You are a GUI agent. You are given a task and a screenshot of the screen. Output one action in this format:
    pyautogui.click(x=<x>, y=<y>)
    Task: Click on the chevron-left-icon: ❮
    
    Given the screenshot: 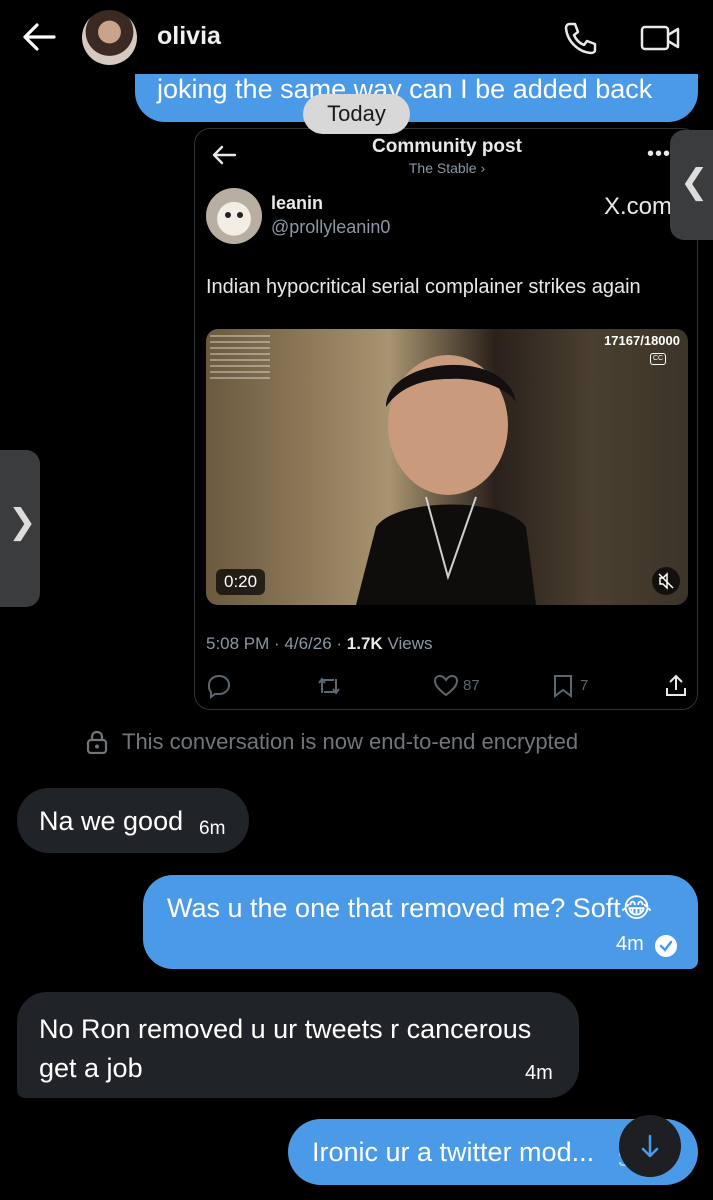 What is the action you would take?
    pyautogui.click(x=694, y=182)
    